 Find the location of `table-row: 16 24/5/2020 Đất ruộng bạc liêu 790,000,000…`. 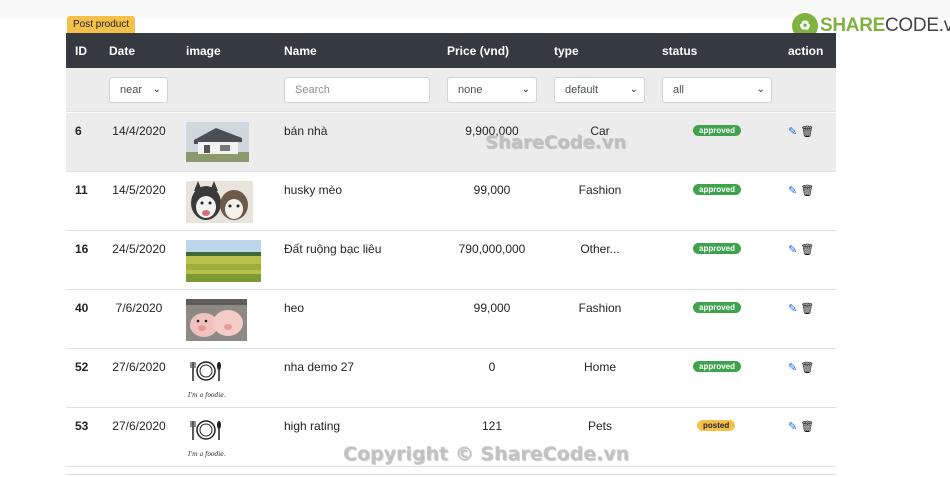

table-row: 16 24/5/2020 Đất ruộng bạc liêu 790,000,000… is located at coordinates (451, 260).